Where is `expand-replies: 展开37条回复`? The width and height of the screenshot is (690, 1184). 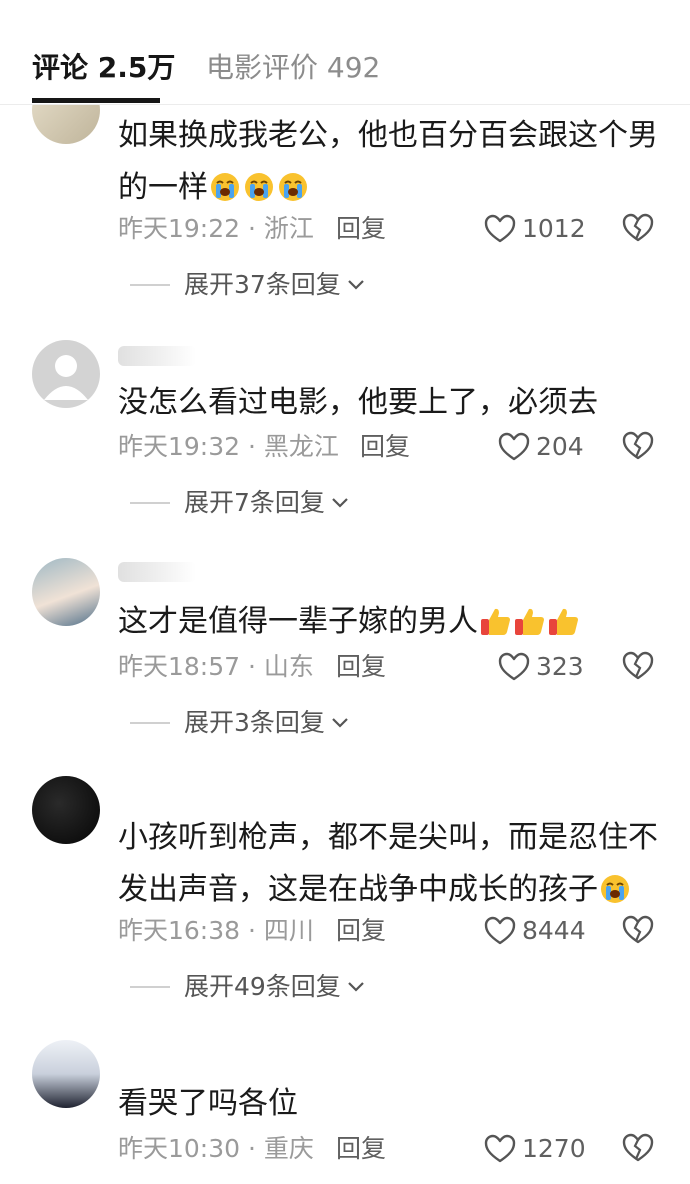 expand-replies: 展开37条回复 is located at coordinates (247, 285).